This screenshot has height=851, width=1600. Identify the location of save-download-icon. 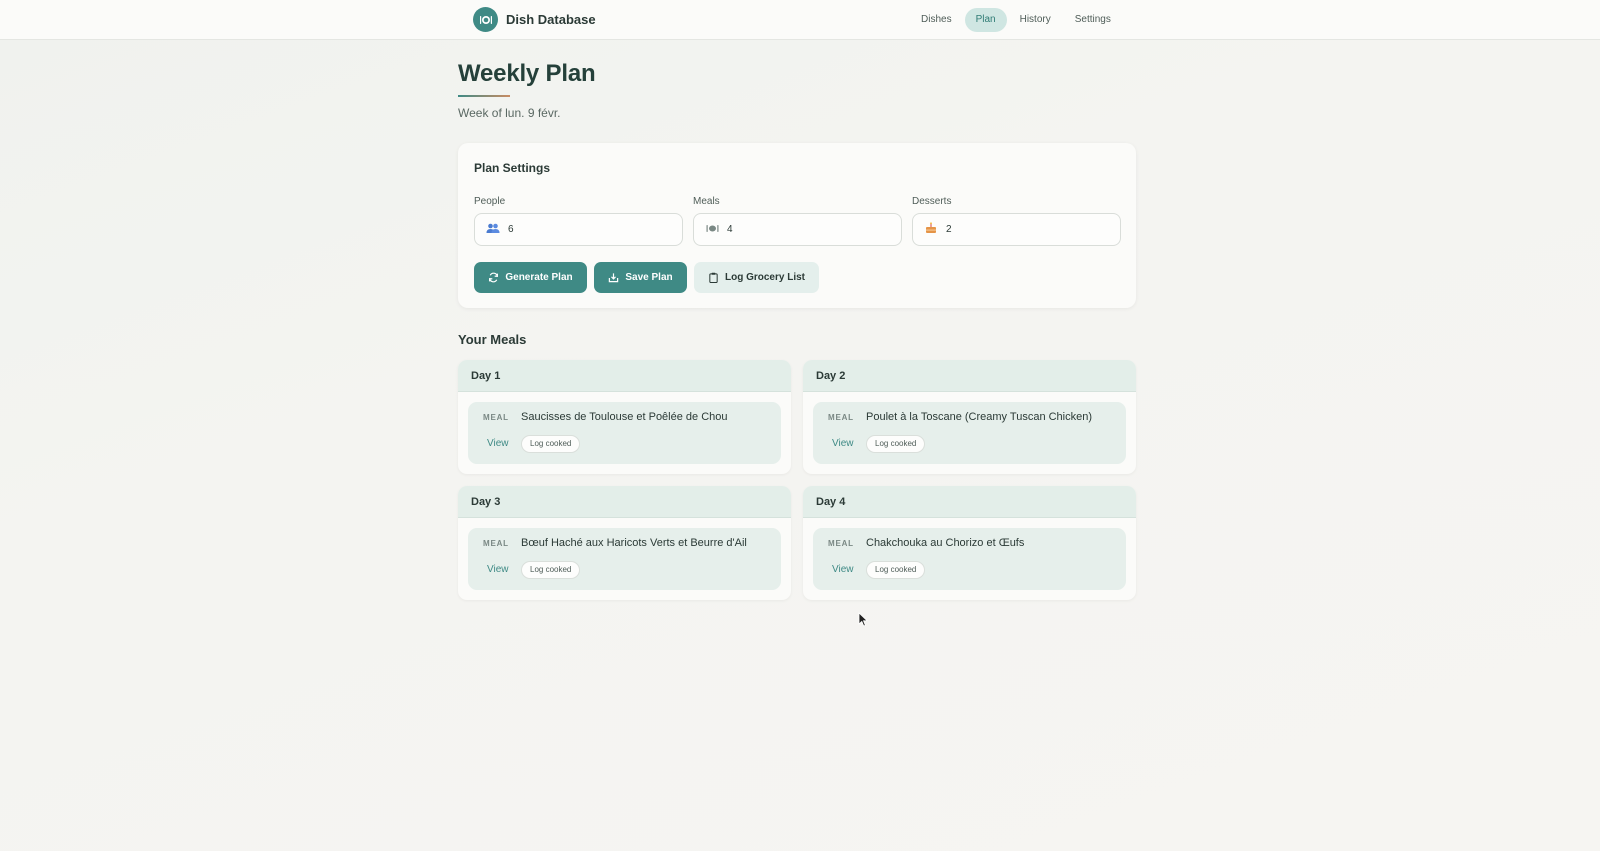
(614, 278).